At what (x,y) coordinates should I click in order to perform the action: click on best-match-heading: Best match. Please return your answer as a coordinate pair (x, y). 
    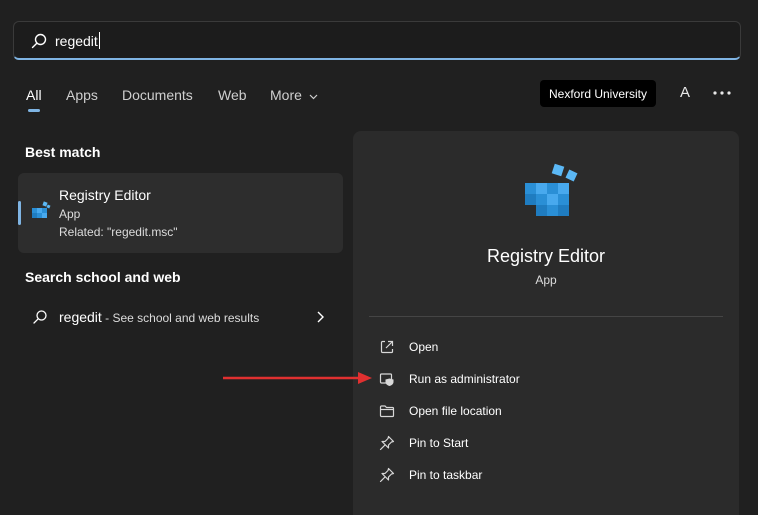
    Looking at the image, I should click on (63, 152).